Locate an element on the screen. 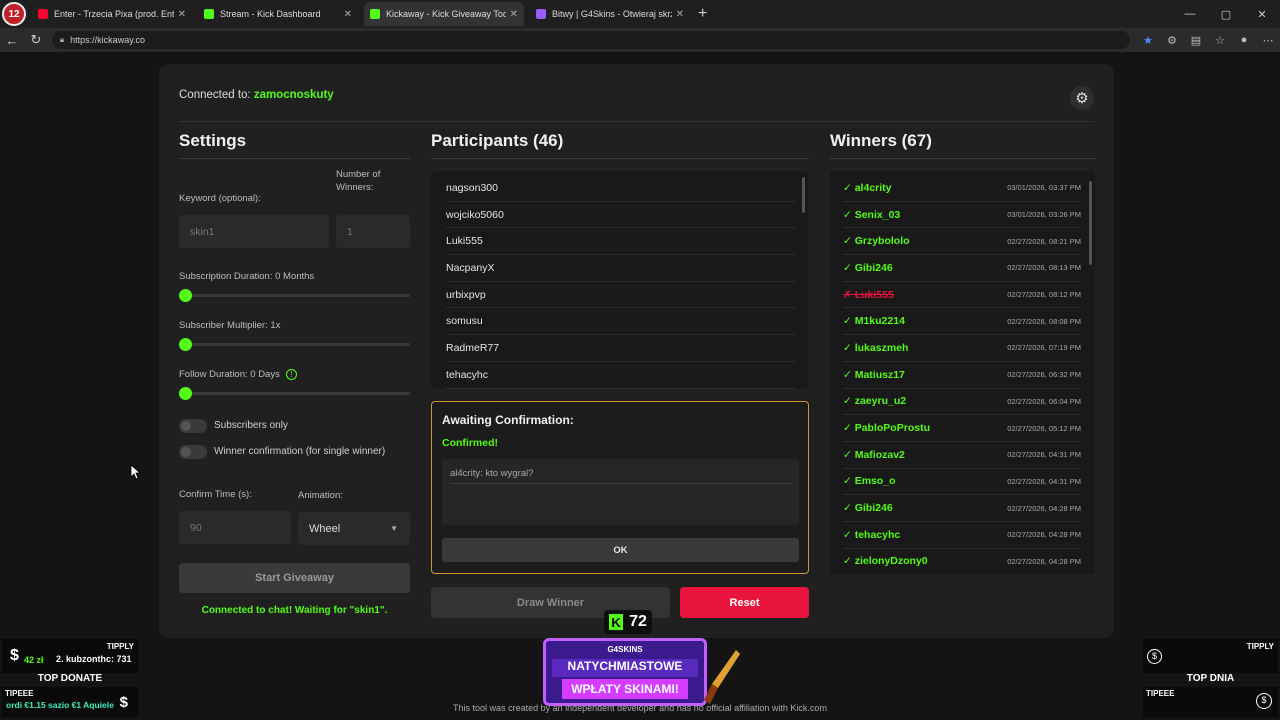 This screenshot has height=720, width=1280. settings-gear-icon: ⚙ is located at coordinates (1082, 98).